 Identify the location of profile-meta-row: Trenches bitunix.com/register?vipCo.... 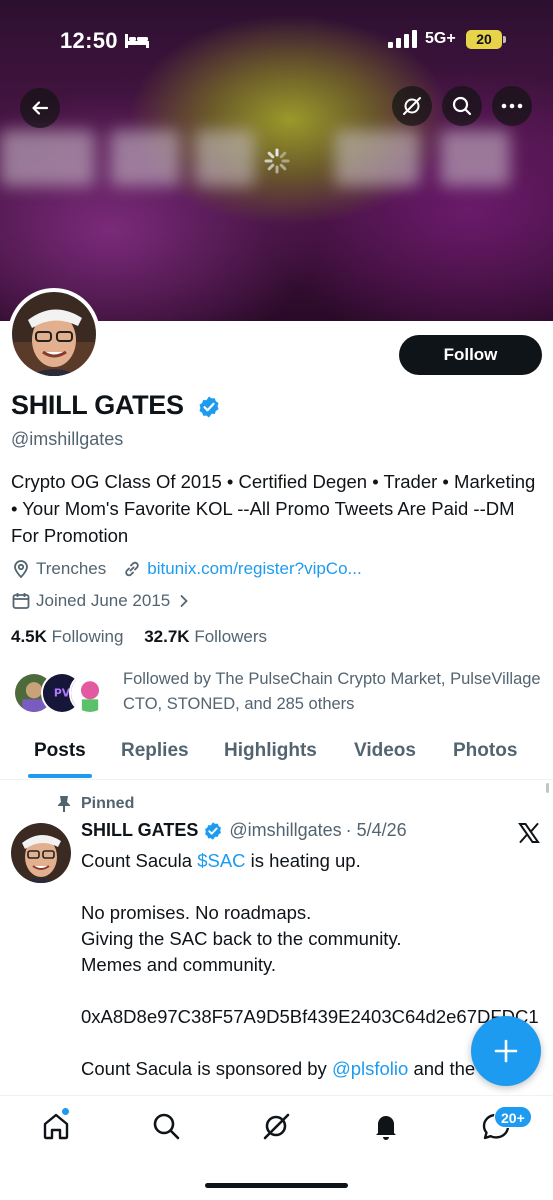
(186, 569).